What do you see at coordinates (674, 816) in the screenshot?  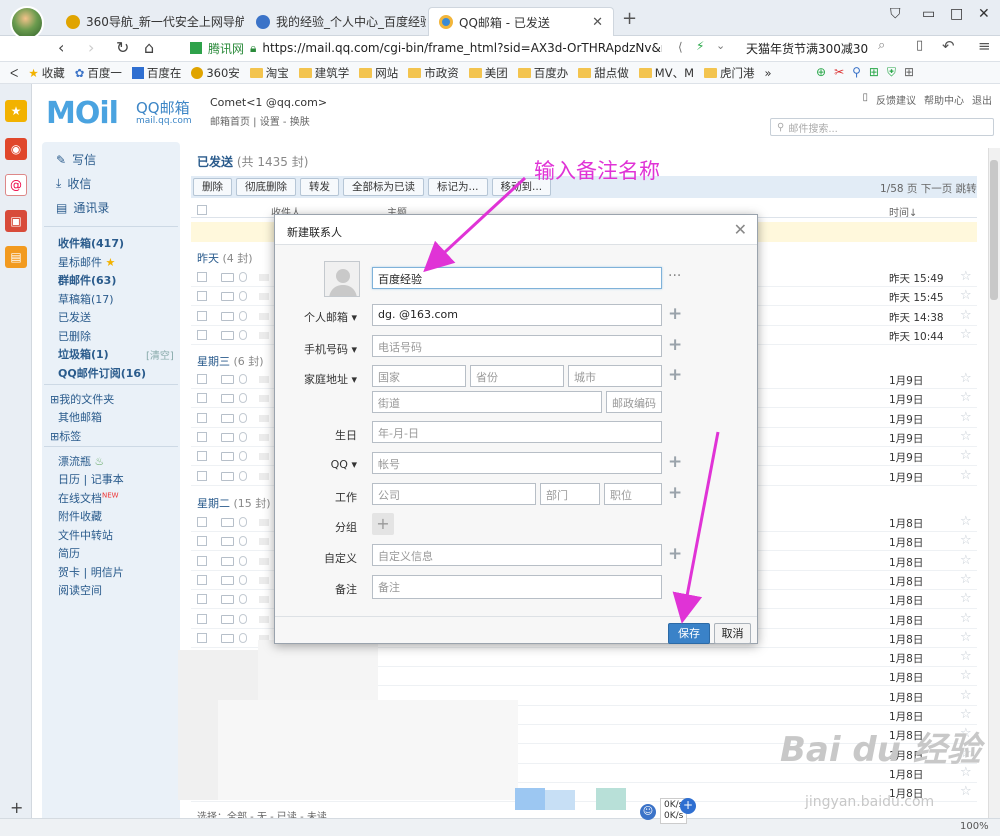 I see `download-speed: 0K/s` at bounding box center [674, 816].